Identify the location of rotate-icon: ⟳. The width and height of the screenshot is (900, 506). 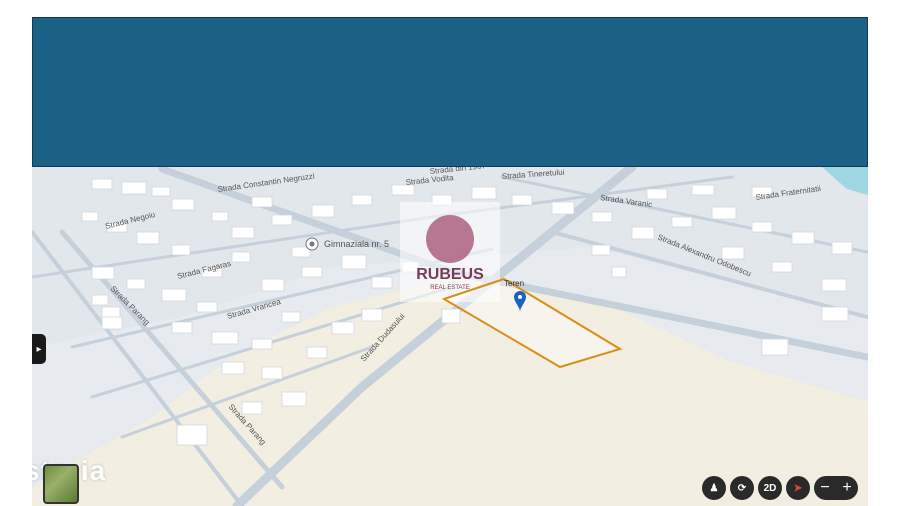
(742, 488).